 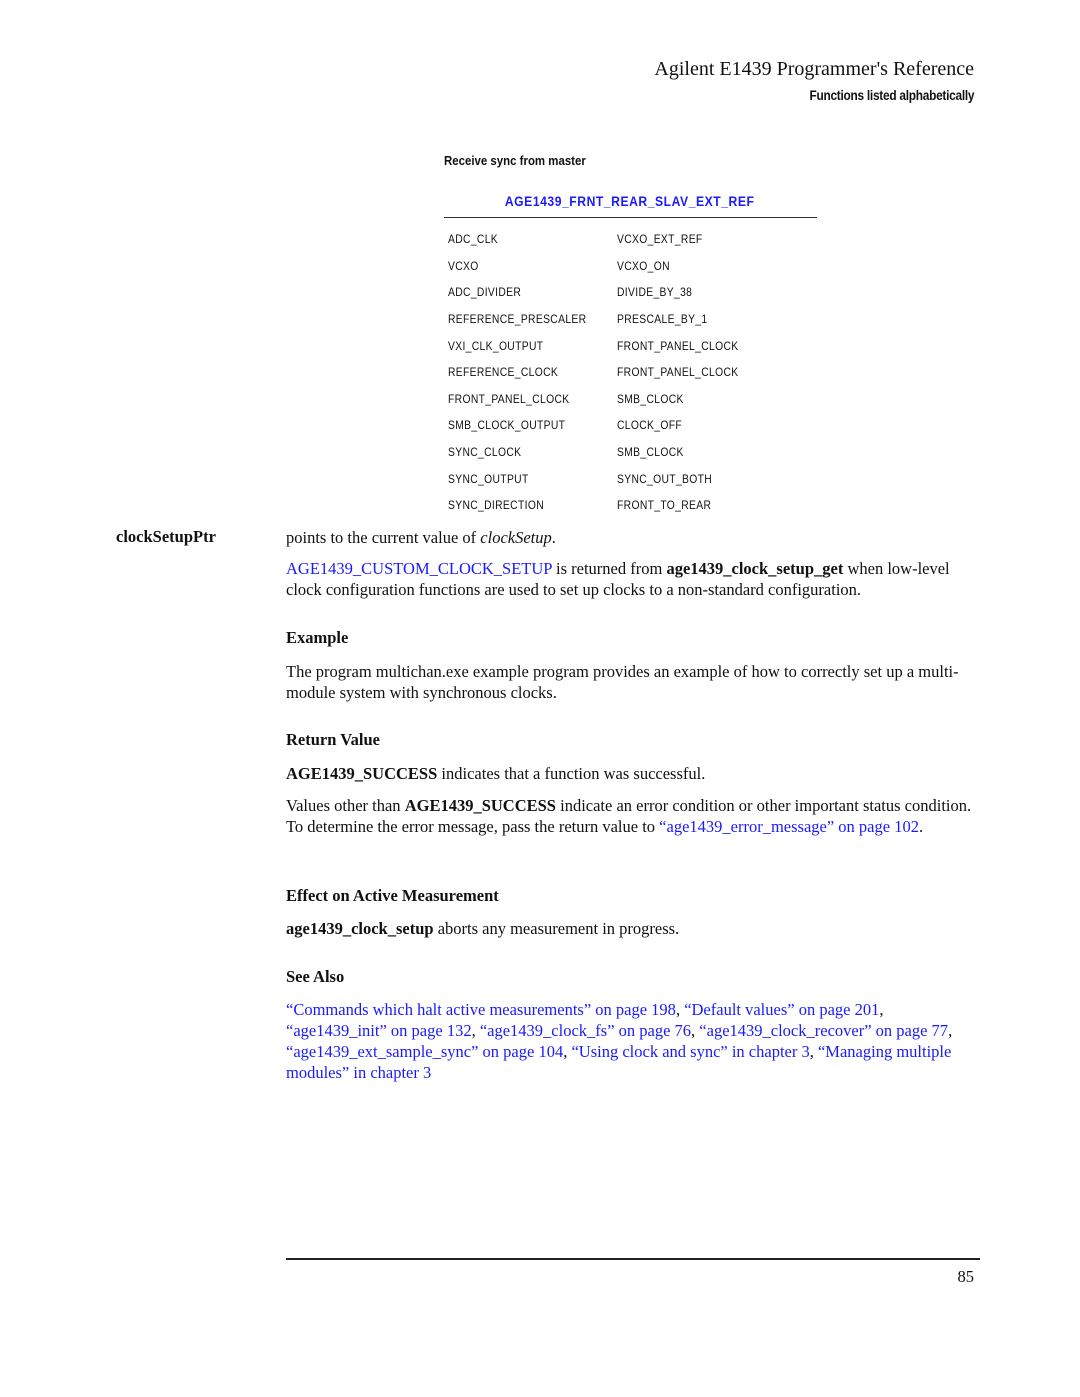 I want to click on success-constant: AGE1439_SUCCESS, so click(x=362, y=773).